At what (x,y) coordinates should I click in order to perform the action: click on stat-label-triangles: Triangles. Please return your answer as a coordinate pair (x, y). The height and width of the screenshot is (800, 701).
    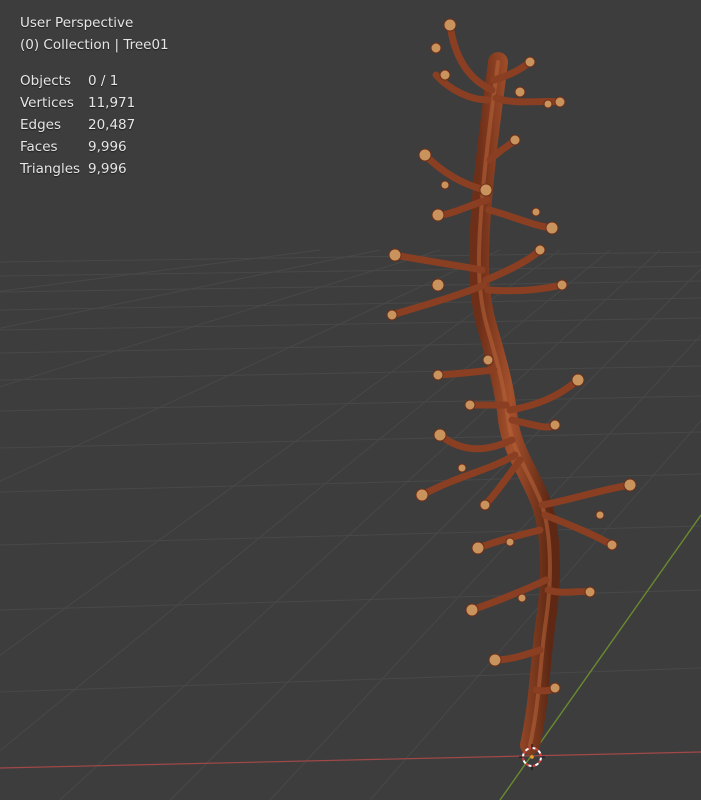
    Looking at the image, I should click on (50, 169).